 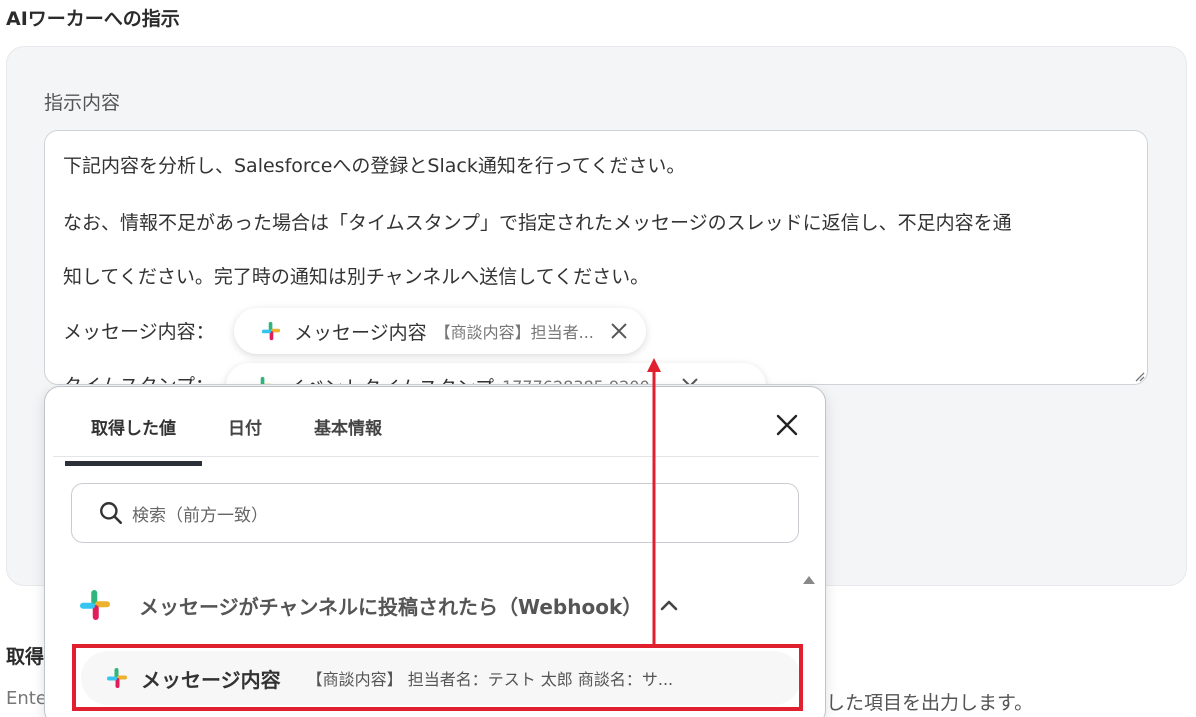 I want to click on instruction-line-3: 知してください。完了時の通知は別チャンネルへ送信してください。, so click(x=356, y=277).